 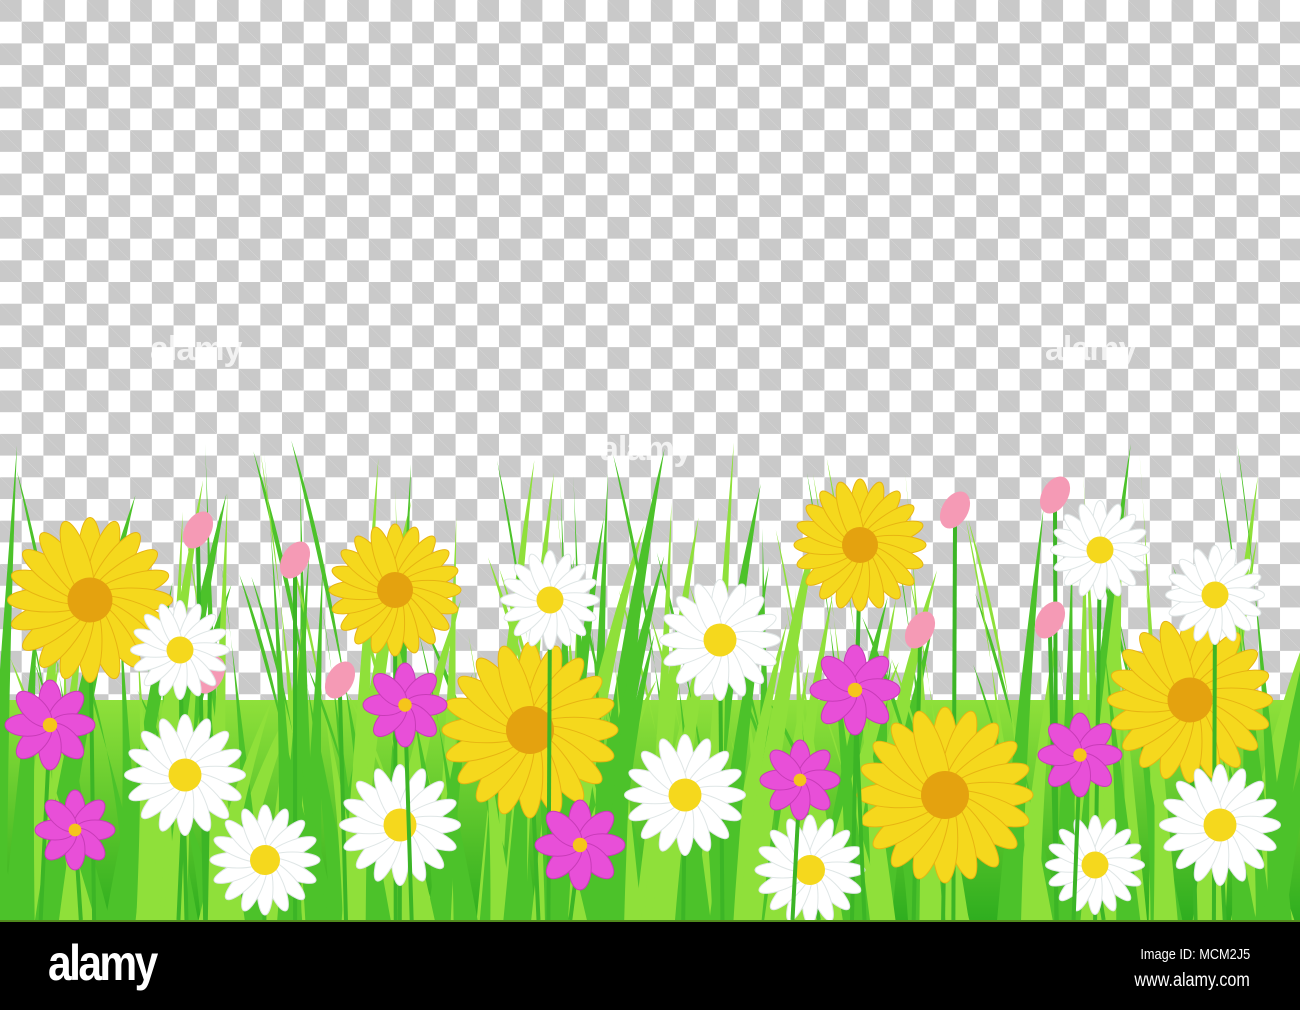 What do you see at coordinates (1192, 980) in the screenshot?
I see `site-url: www.alamy.com` at bounding box center [1192, 980].